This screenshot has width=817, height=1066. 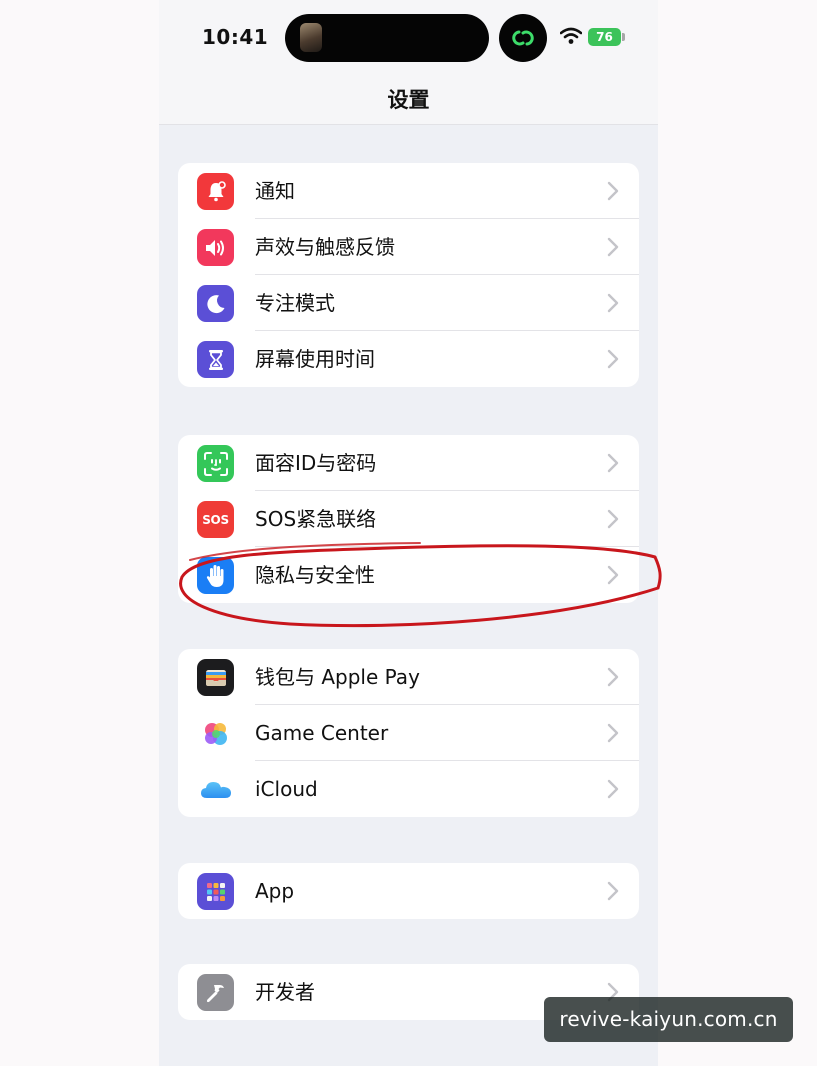 What do you see at coordinates (408, 247) in the screenshot?
I see `settings-row-sounds-haptics: 声效与触感反馈` at bounding box center [408, 247].